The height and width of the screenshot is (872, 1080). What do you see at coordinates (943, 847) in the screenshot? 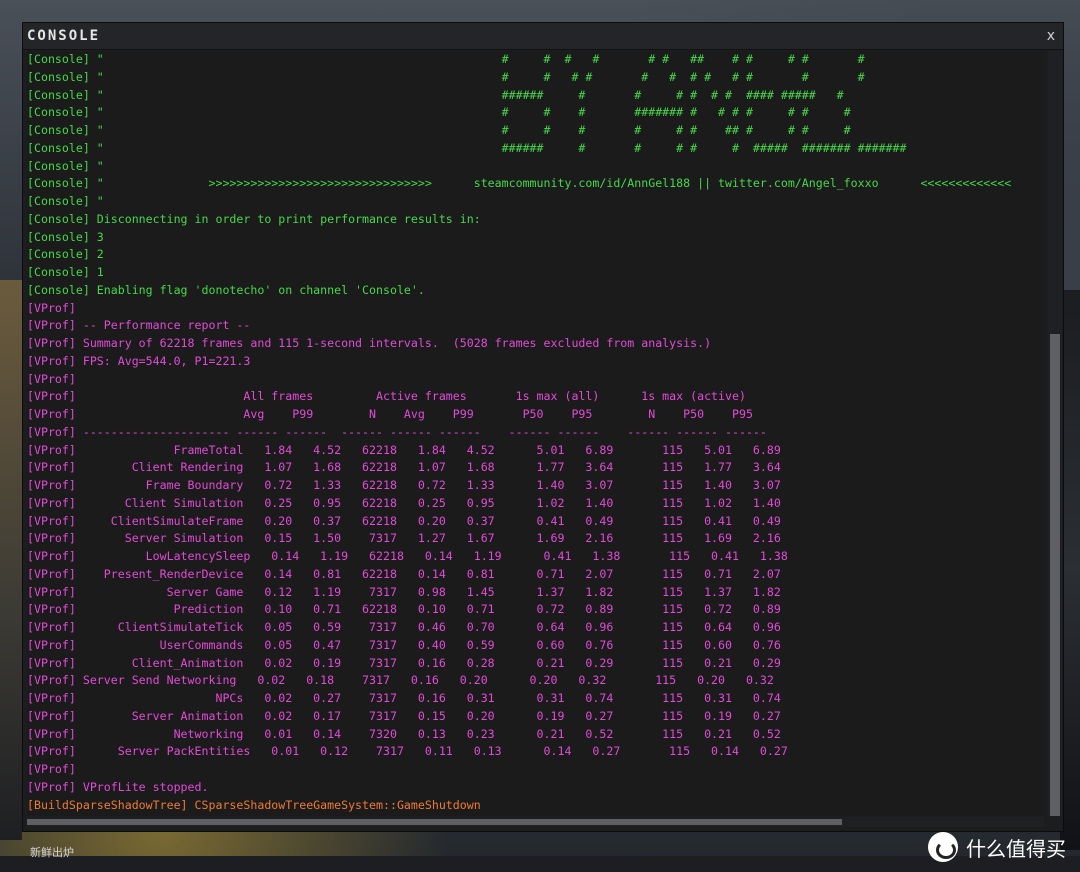
I see `watermark-logo-icon` at bounding box center [943, 847].